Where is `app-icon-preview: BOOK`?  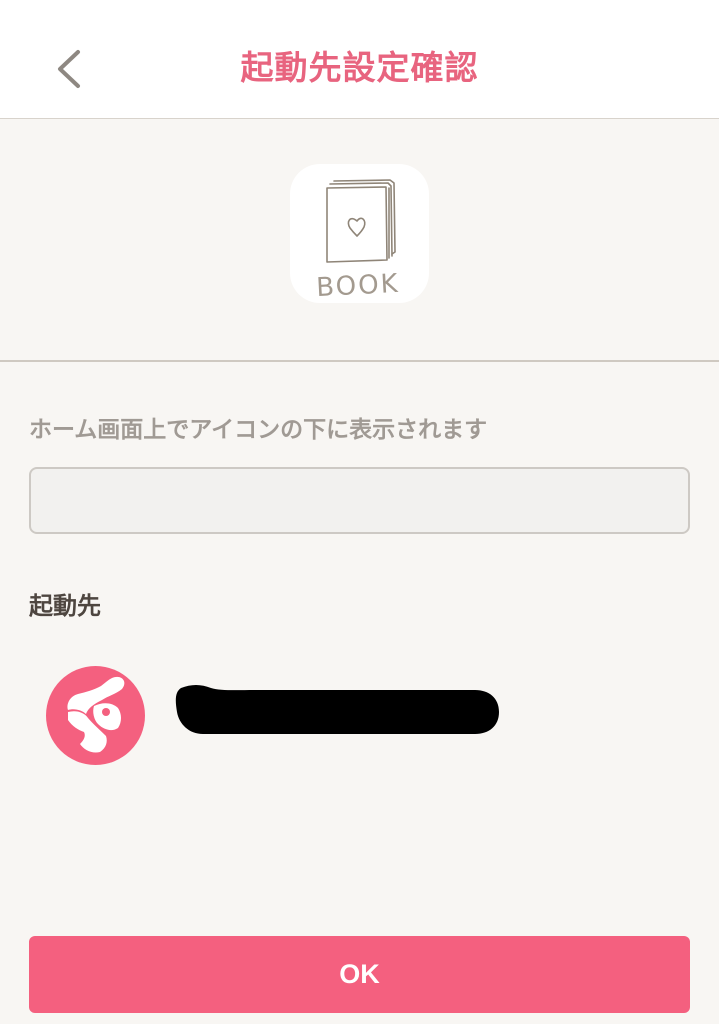 app-icon-preview: BOOK is located at coordinates (359, 233).